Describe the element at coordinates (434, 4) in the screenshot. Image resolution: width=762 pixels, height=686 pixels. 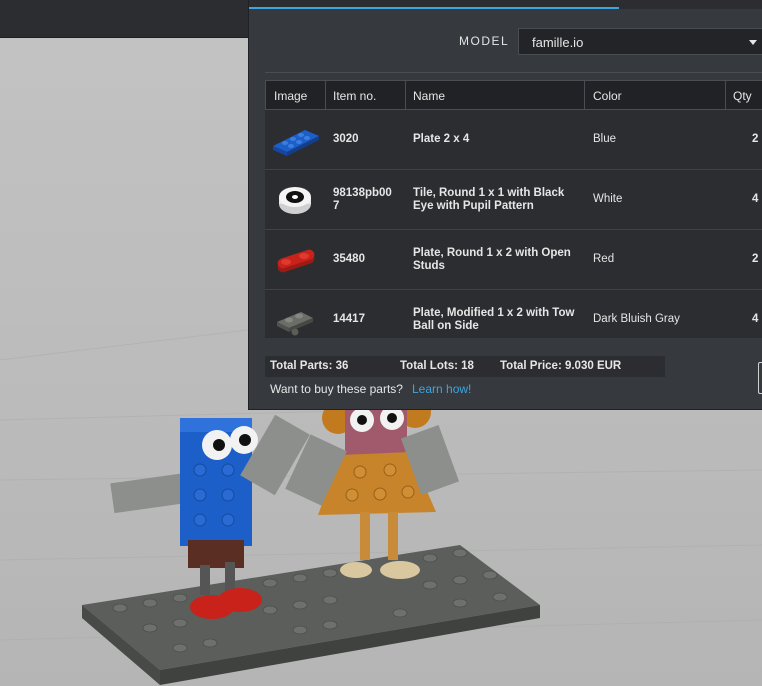
I see `active-tab-indicator` at that location.